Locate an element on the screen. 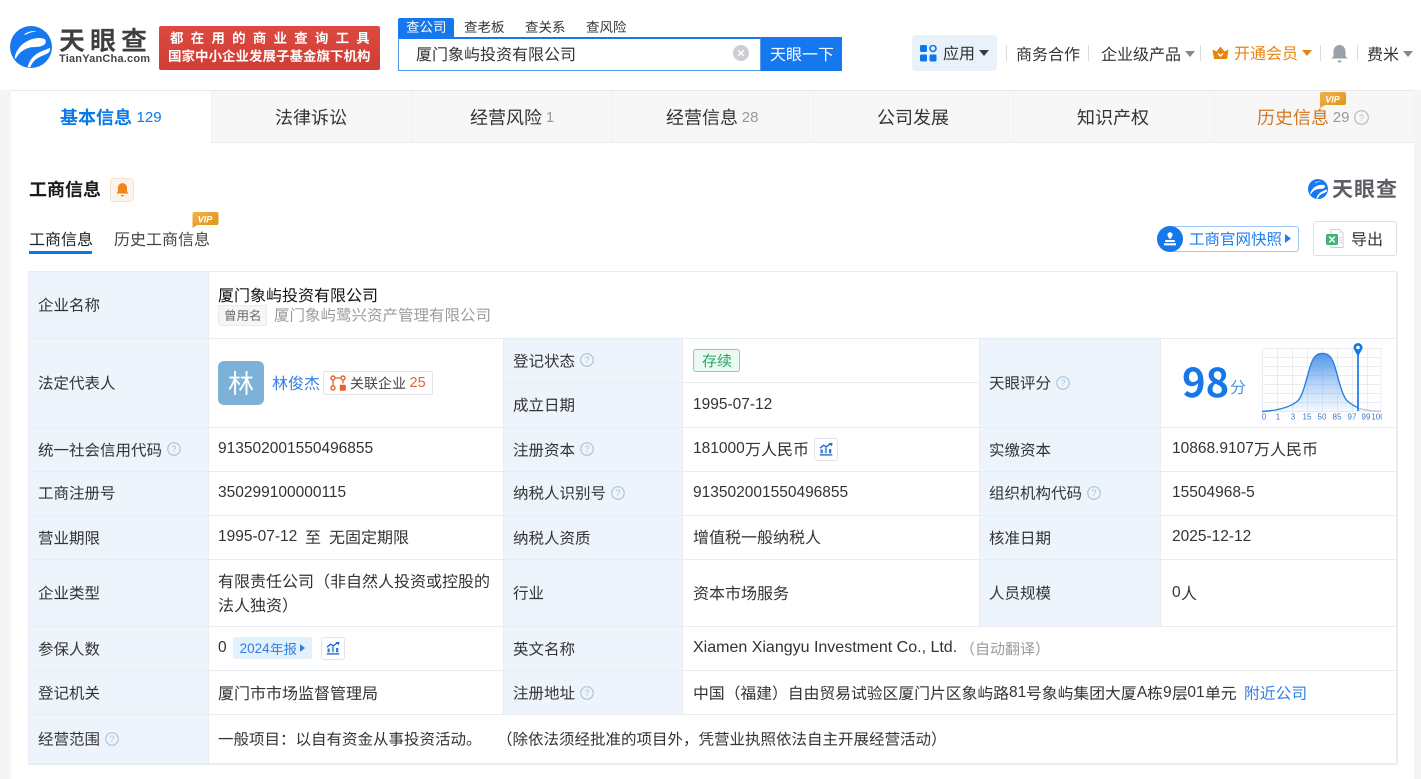 This screenshot has width=1421, height=779. svg-text: 85 is located at coordinates (1337, 417).